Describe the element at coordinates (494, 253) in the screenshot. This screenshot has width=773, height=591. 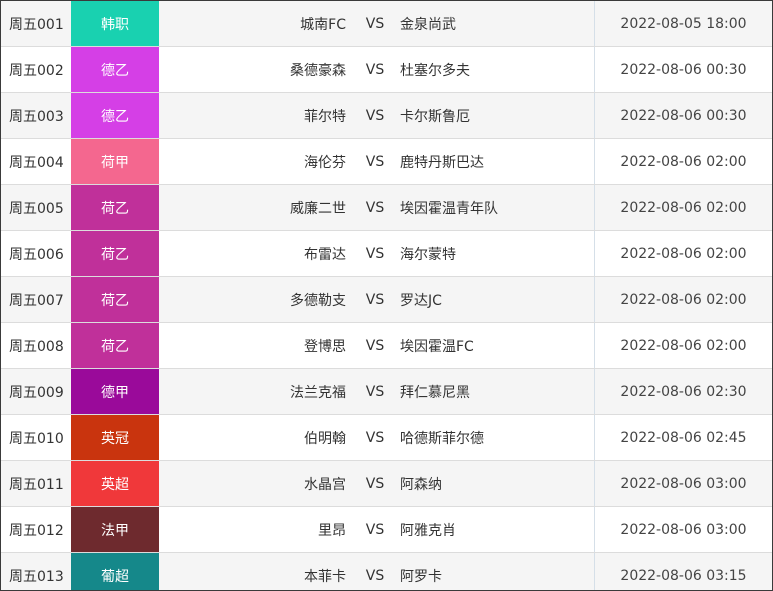
I see `away-team: 海尔蒙特` at that location.